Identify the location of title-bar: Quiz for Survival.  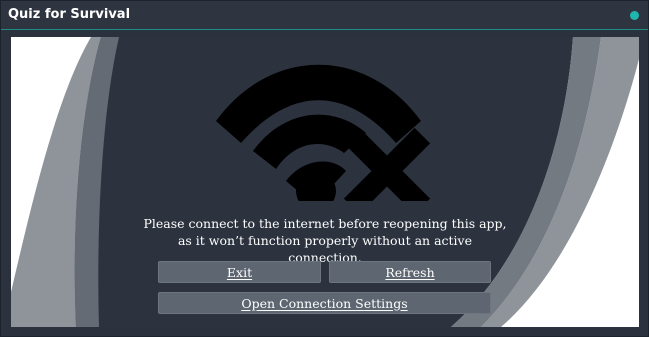
(324, 15).